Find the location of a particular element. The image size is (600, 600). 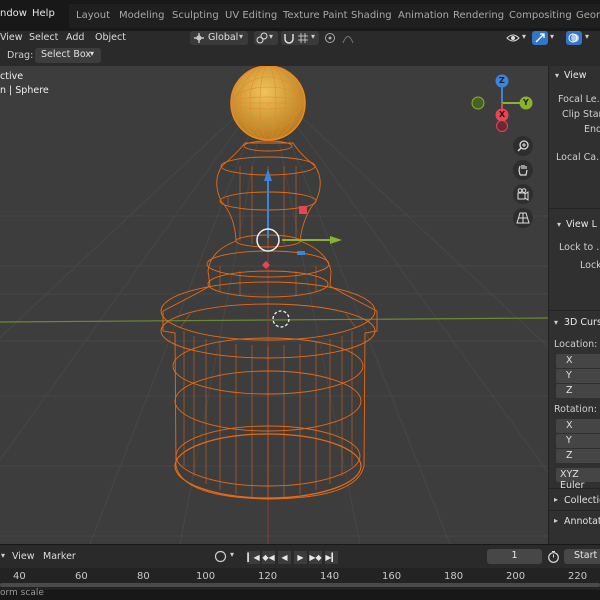

3d-cursor-header: 3D Curso is located at coordinates (582, 322).